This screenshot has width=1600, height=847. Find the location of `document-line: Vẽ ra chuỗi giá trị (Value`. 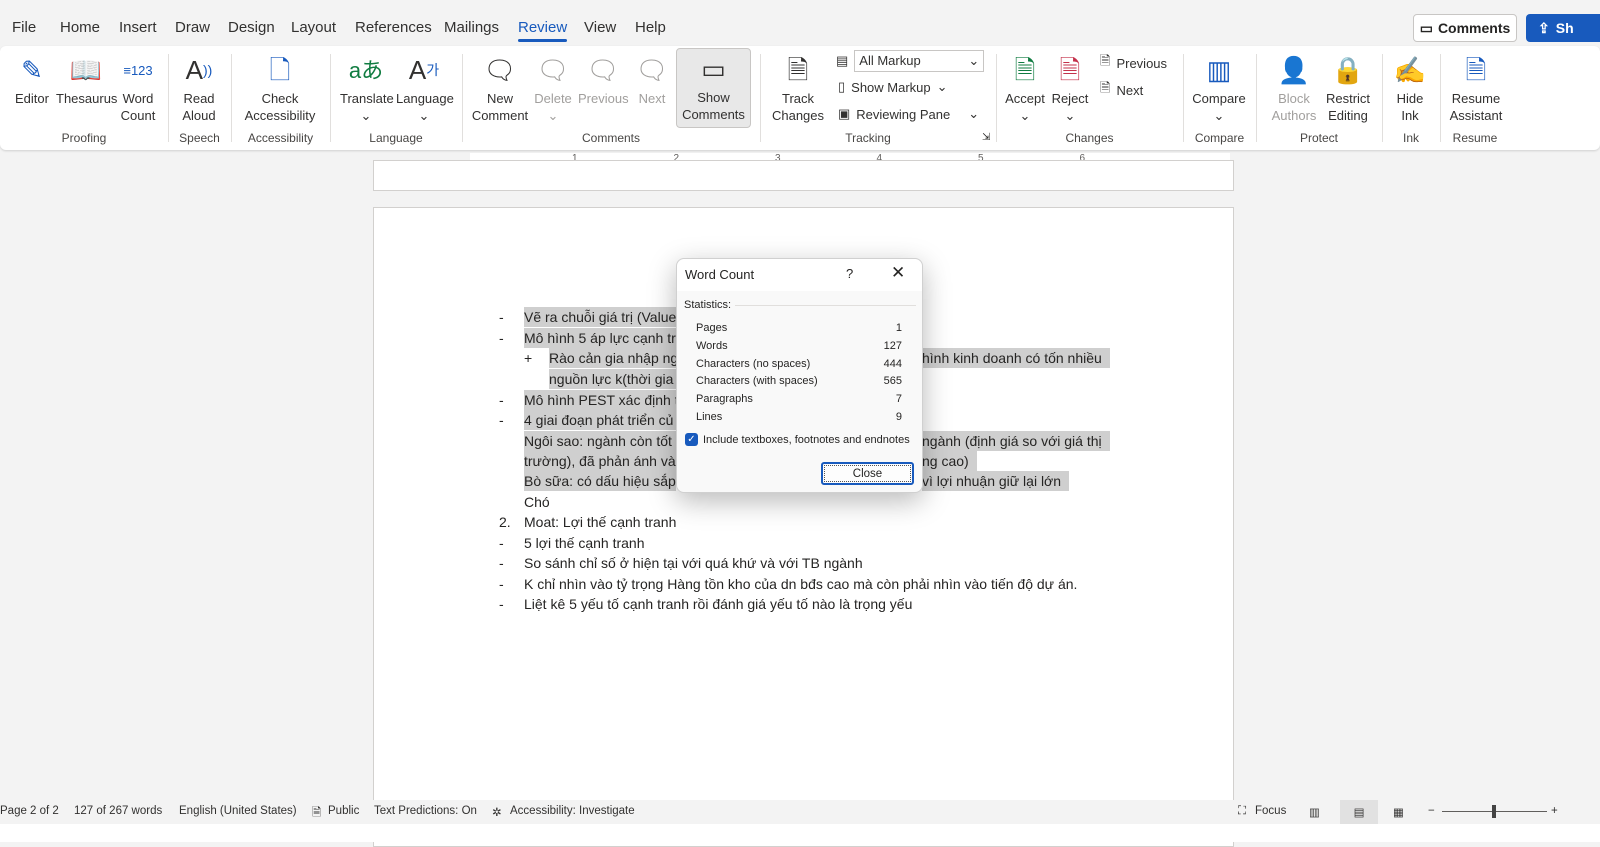

document-line: Vẽ ra chuỗi giá trị (Value is located at coordinates (600, 317).